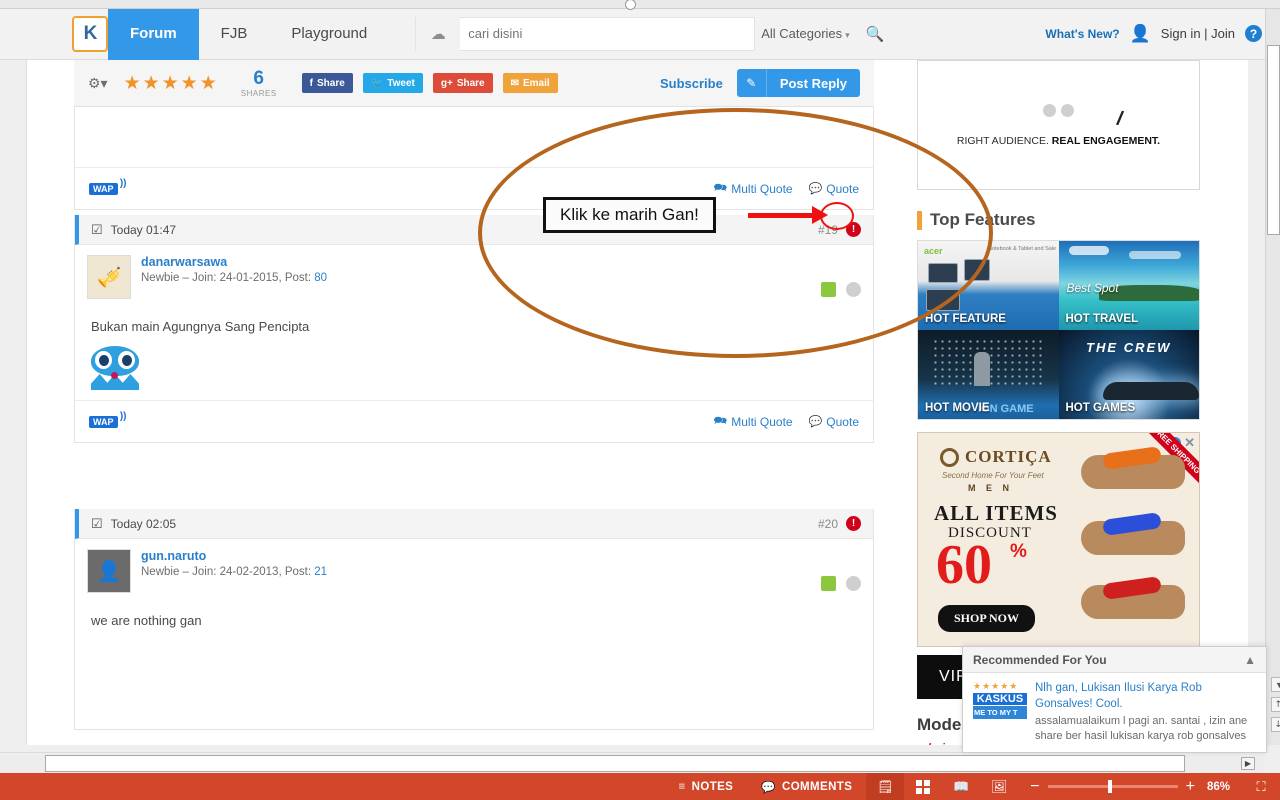 The height and width of the screenshot is (800, 1280). I want to click on email-share-button: ✉ Email, so click(530, 83).